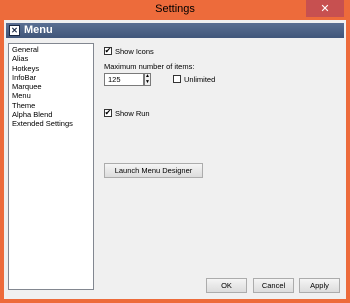 This screenshot has height=303, width=350. I want to click on max-items-input: 125, so click(124, 79).